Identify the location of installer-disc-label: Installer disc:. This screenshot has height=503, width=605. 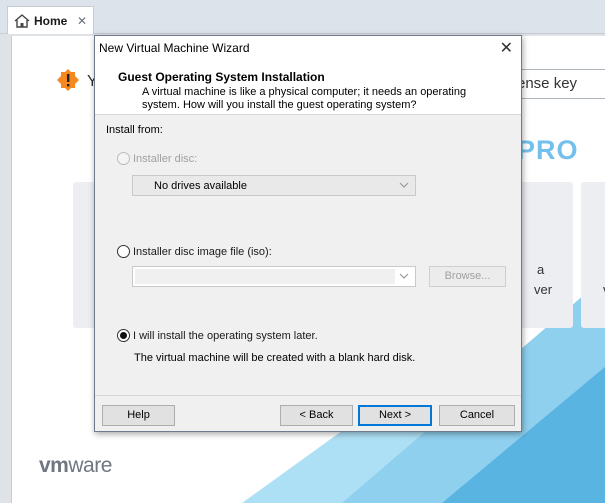
(165, 158).